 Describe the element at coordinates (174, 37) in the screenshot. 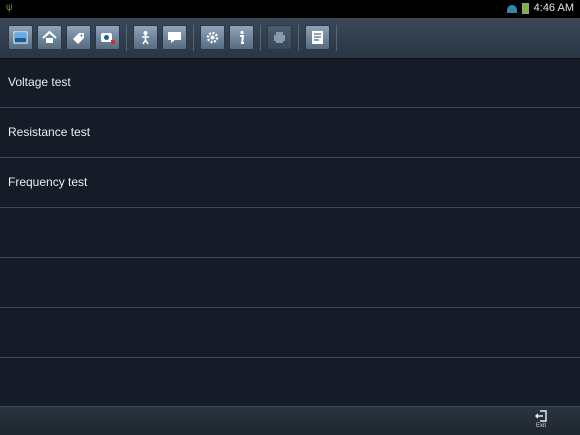

I see `message-icon` at that location.